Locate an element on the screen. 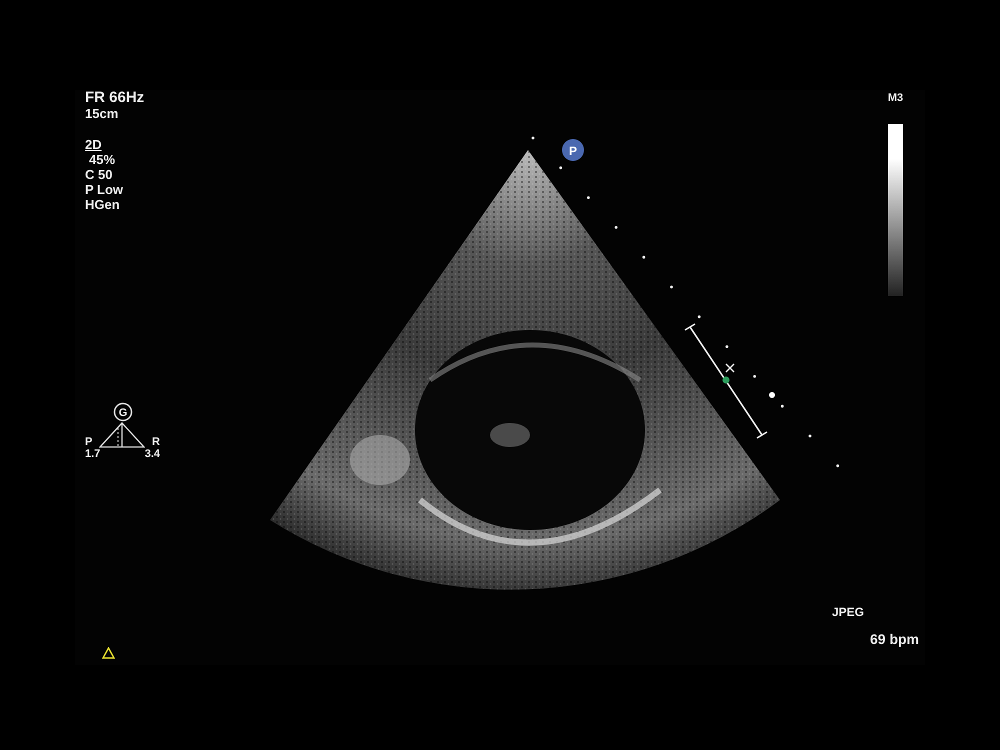 The height and width of the screenshot is (750, 1000). orientation-right-value: 3.4 is located at coordinates (152, 454).